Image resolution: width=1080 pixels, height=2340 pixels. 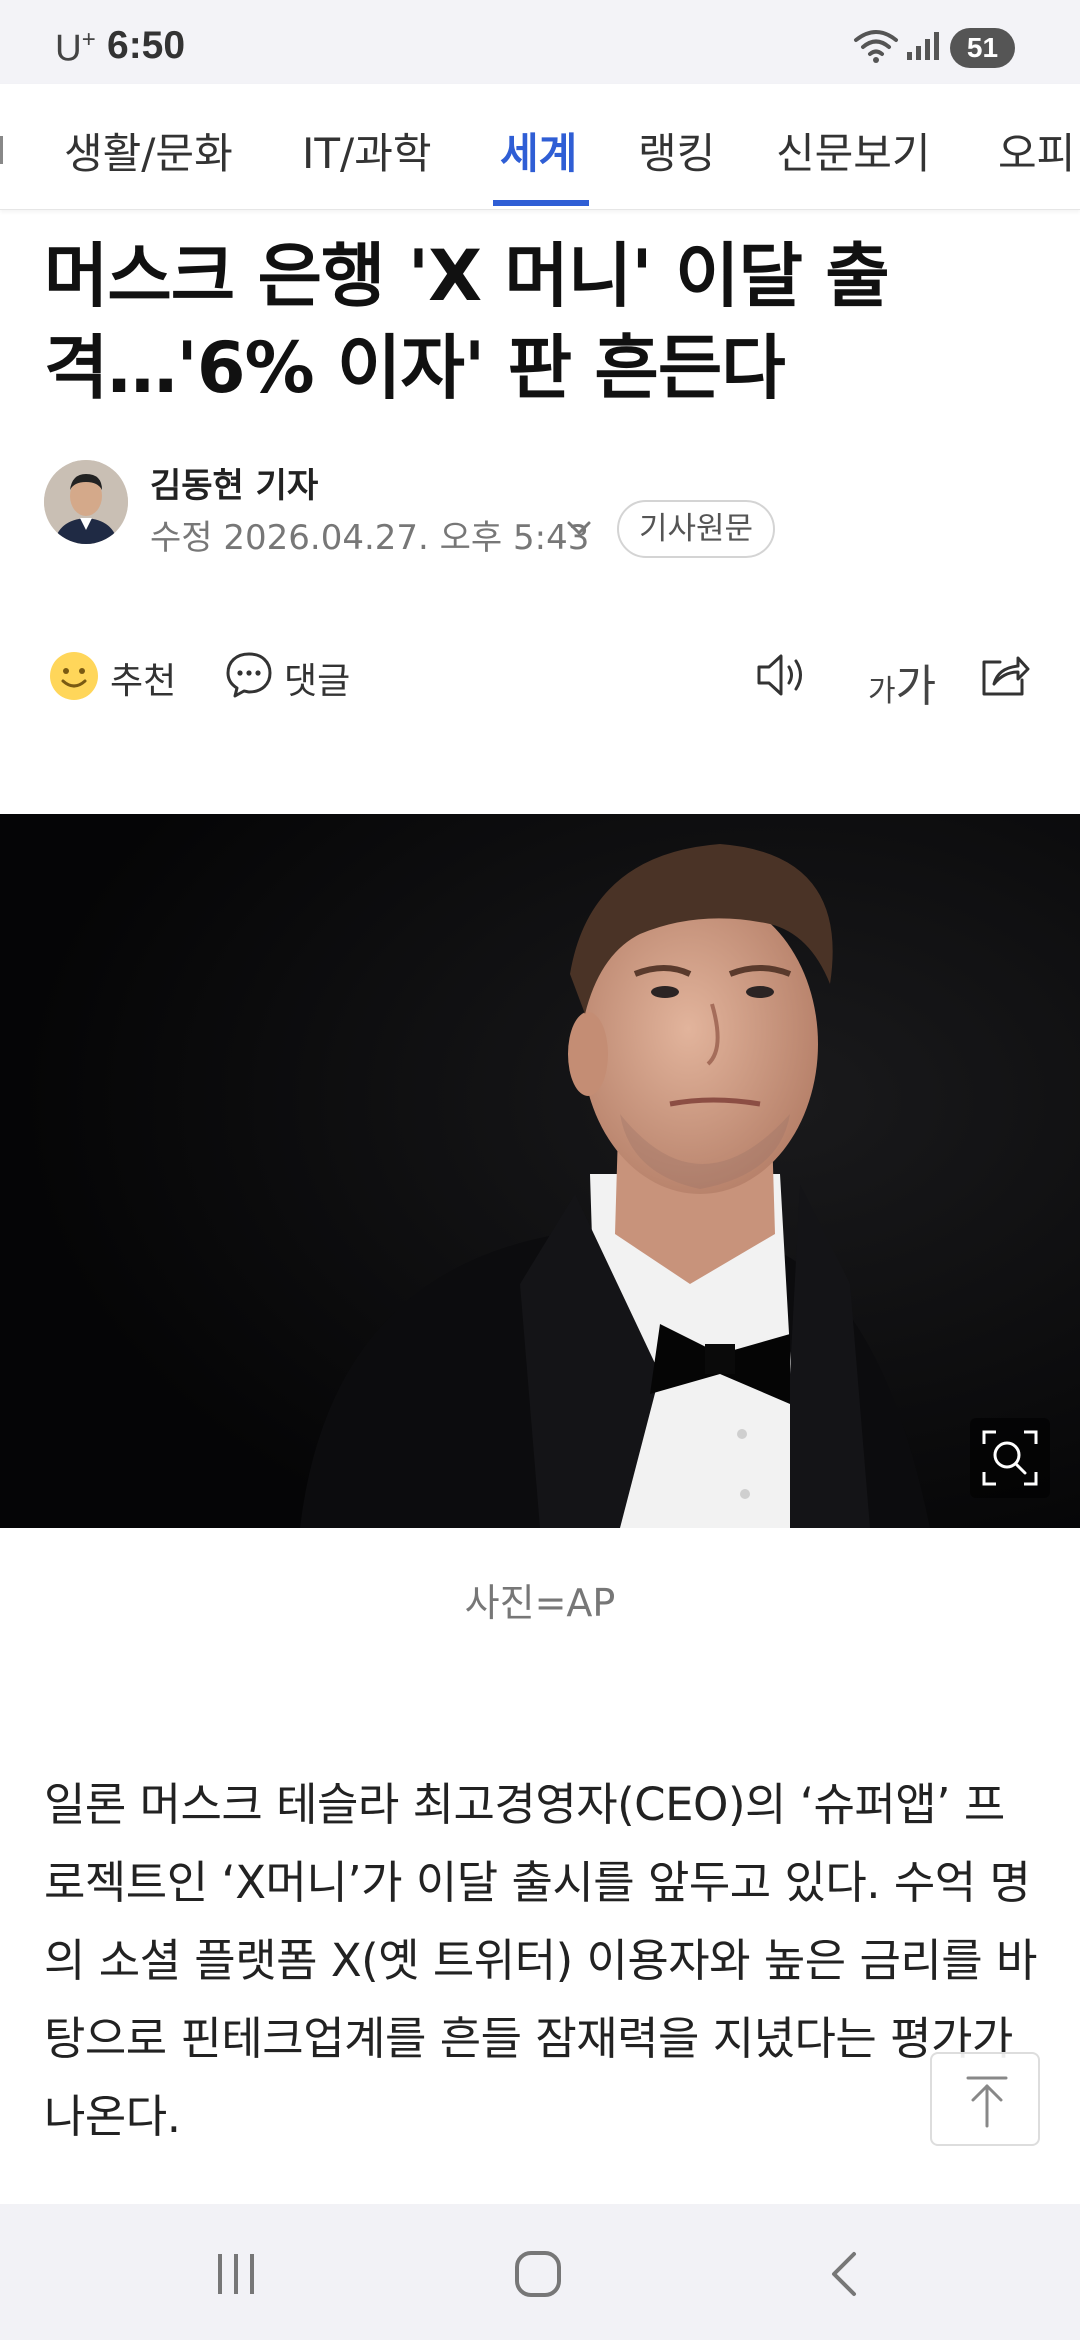 What do you see at coordinates (1005, 675) in the screenshot?
I see `share-icon` at bounding box center [1005, 675].